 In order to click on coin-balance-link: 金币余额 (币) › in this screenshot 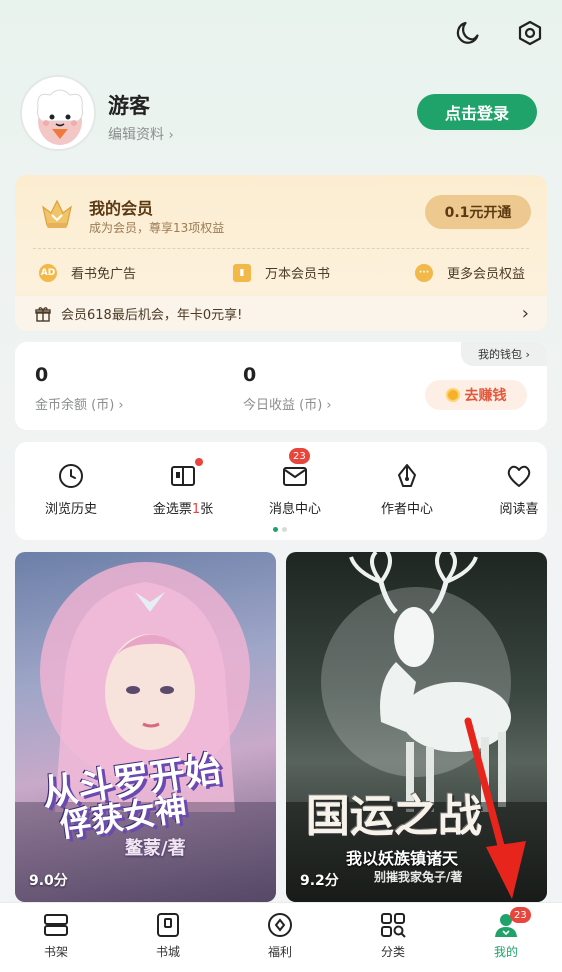, I will do `click(79, 403)`.